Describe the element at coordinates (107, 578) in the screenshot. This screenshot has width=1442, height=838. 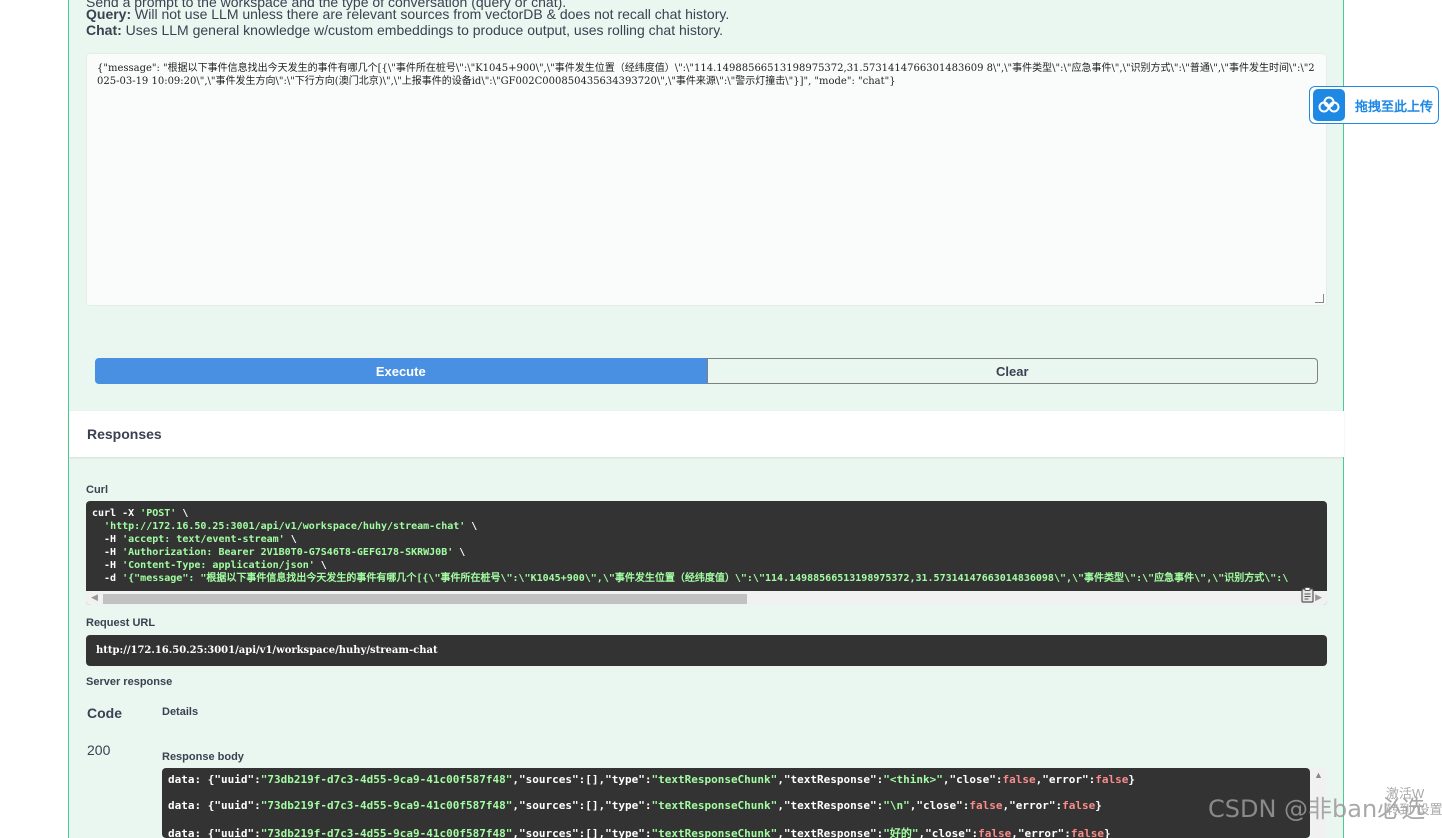
I see `curl-flag-d: -d` at that location.